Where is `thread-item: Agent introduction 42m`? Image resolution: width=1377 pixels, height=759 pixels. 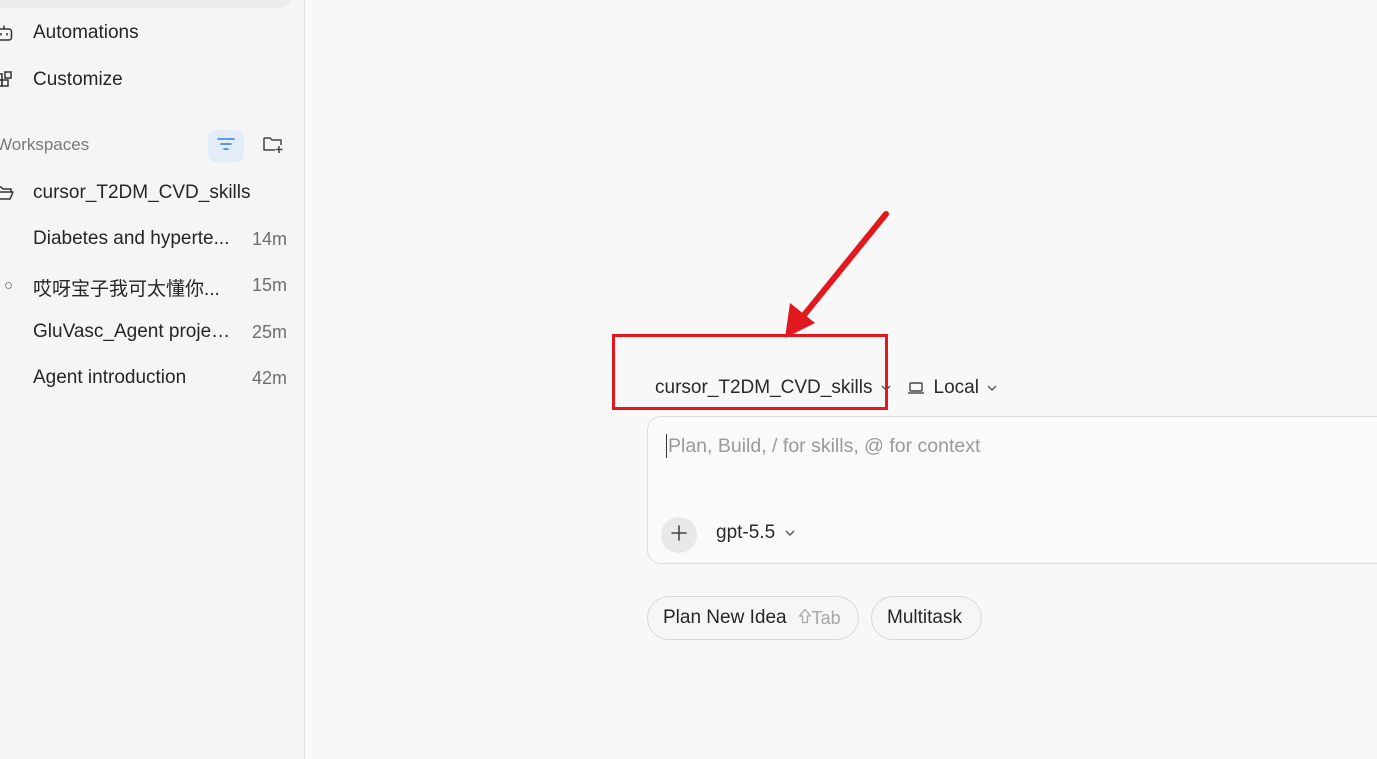 thread-item: Agent introduction 42m is located at coordinates (150, 379).